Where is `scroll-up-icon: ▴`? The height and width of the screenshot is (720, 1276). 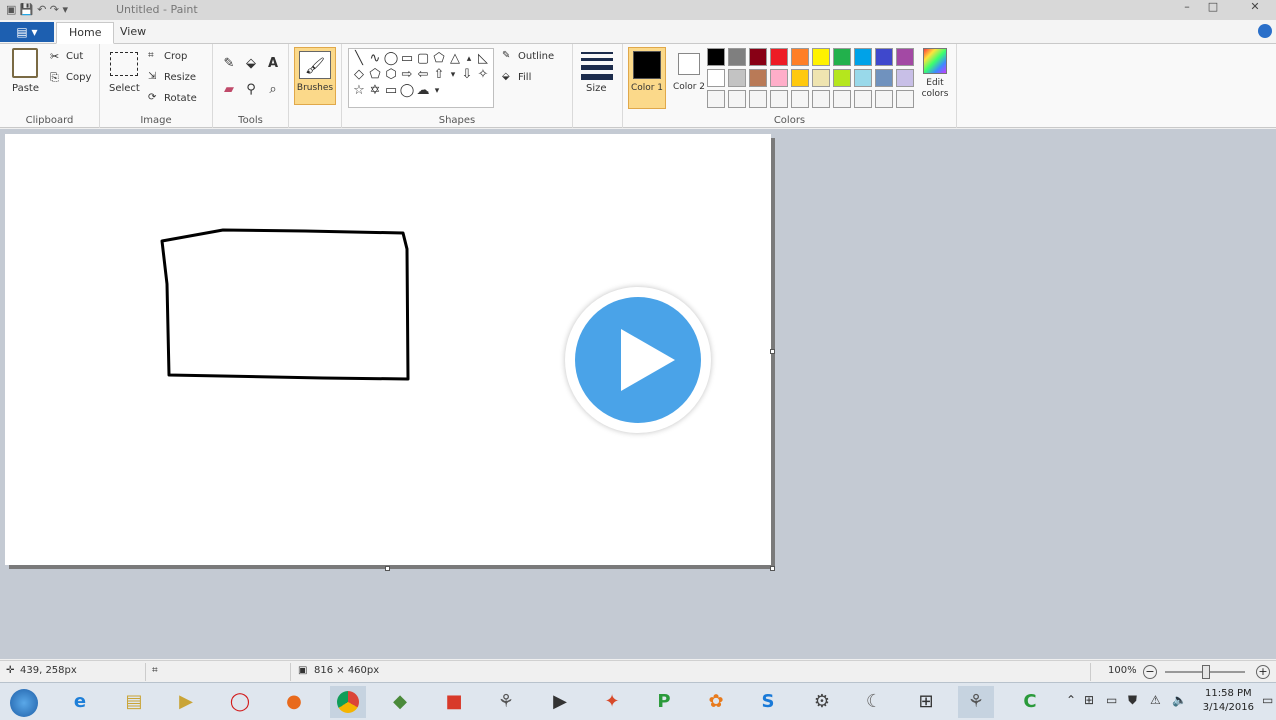
scroll-up-icon: ▴ is located at coordinates (469, 59).